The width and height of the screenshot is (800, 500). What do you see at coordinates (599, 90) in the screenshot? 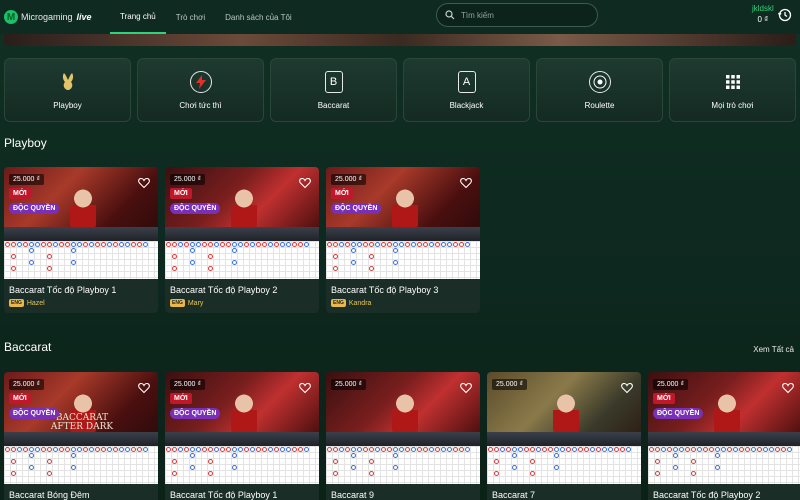
I see `category-roulette: Roulette` at bounding box center [599, 90].